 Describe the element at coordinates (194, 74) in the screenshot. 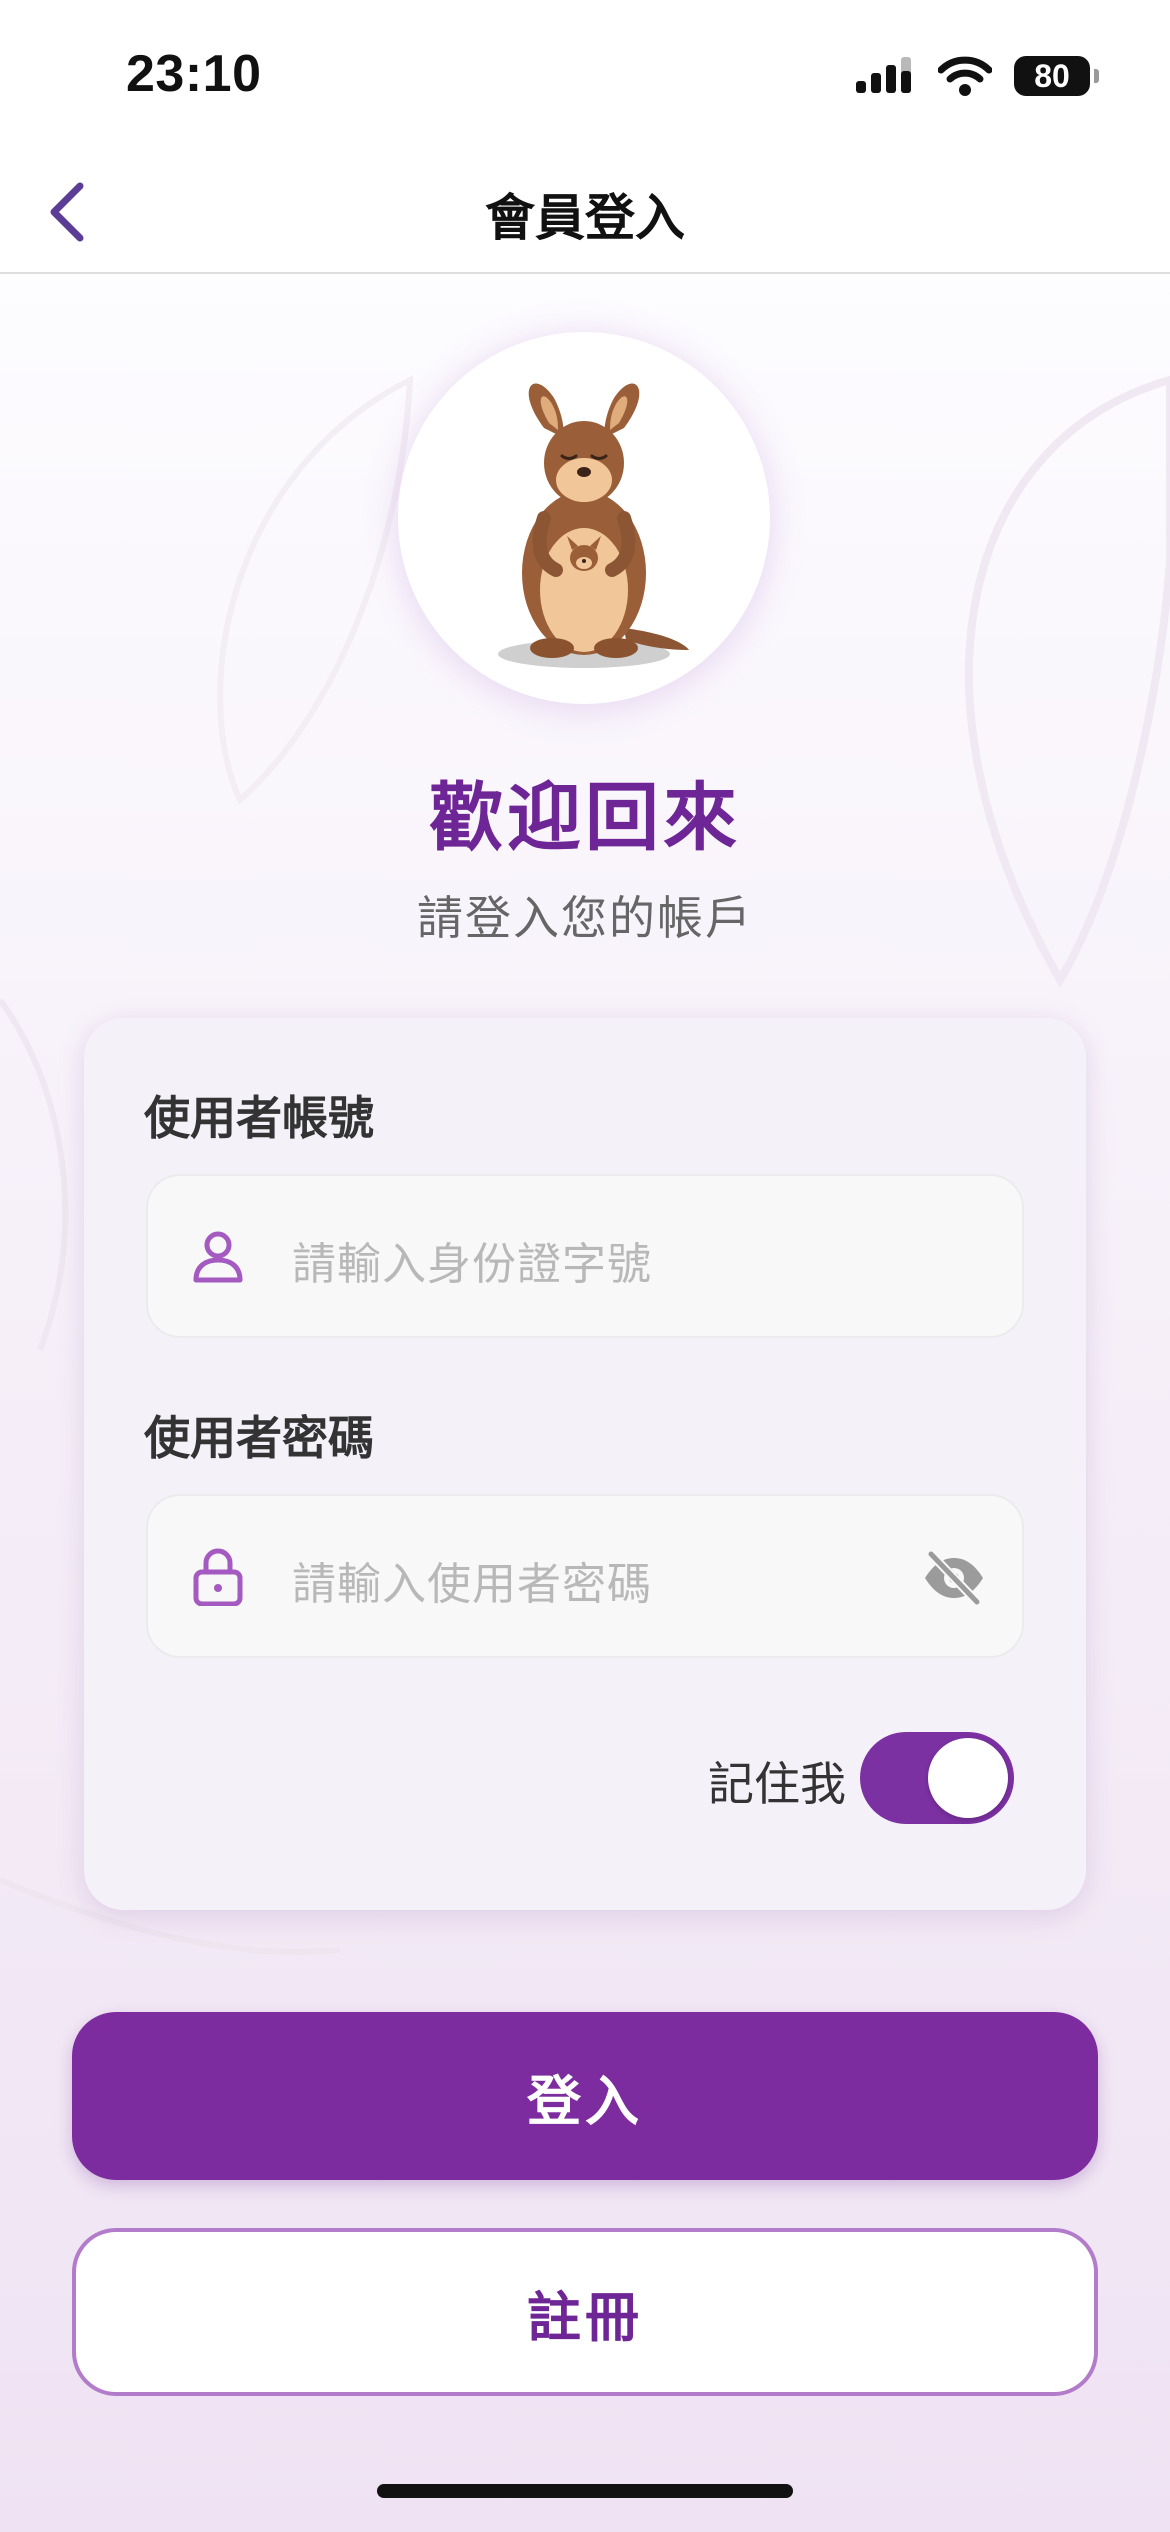

I see `status-time: 23:10` at that location.